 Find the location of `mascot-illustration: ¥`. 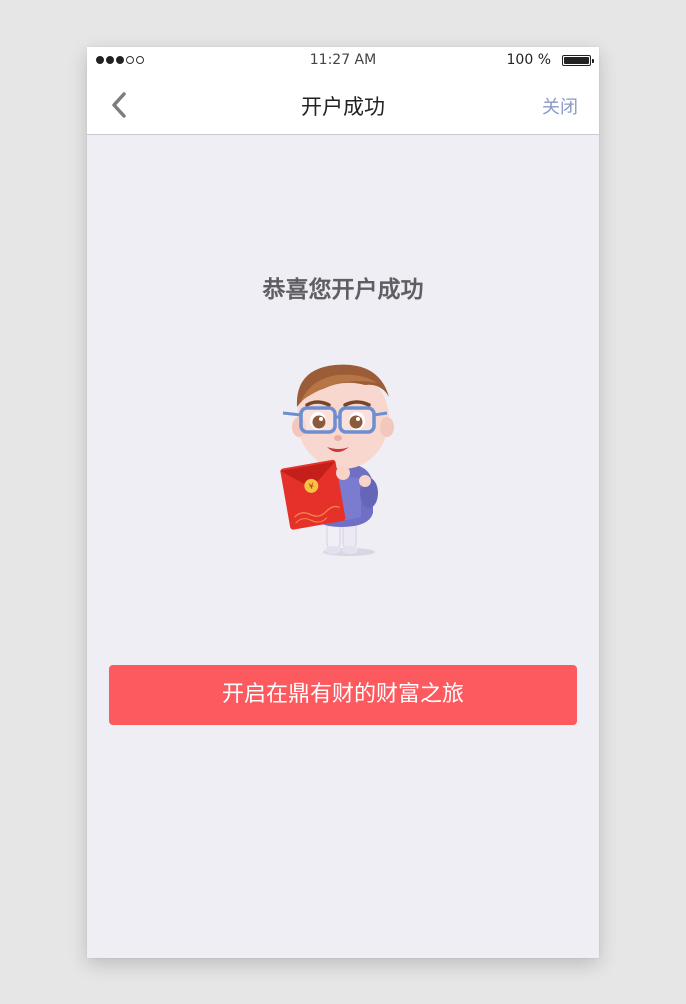

mascot-illustration: ¥ is located at coordinates (337, 460).